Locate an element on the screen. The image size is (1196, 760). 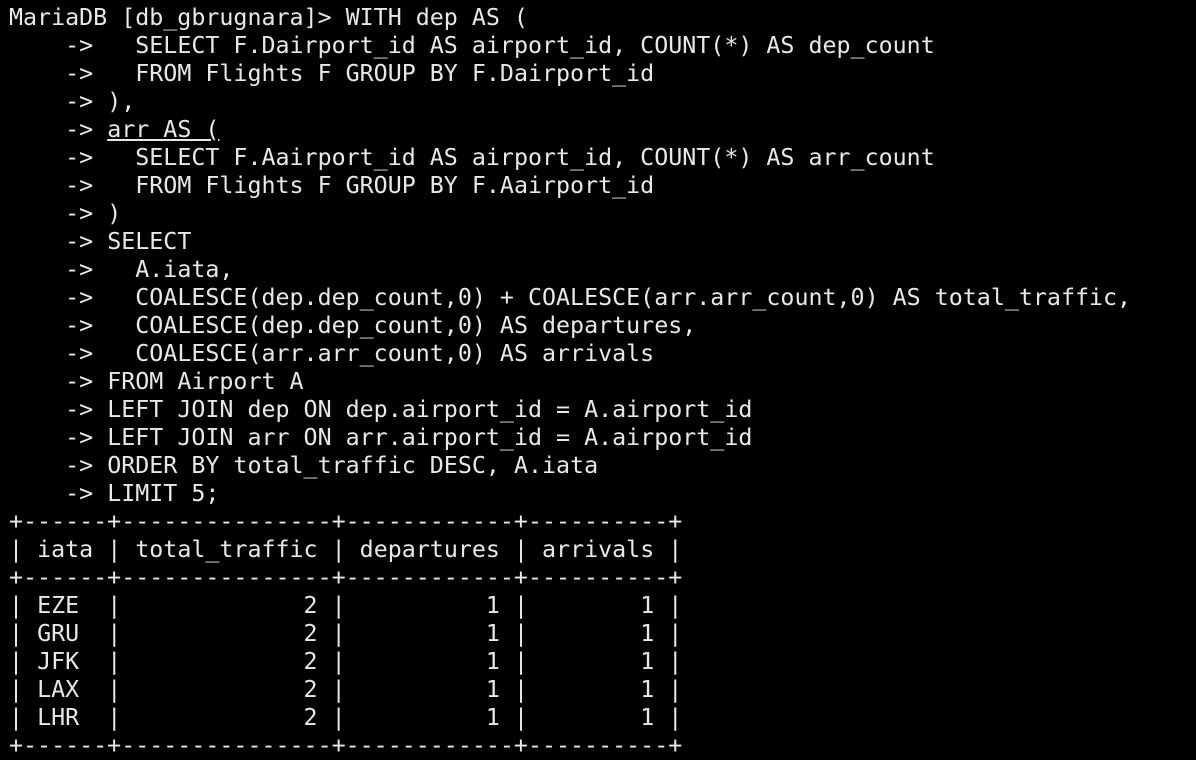
query-text: A.iata, is located at coordinates (170, 269).